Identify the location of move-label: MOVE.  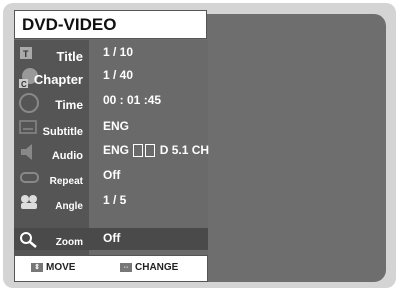
(61, 267).